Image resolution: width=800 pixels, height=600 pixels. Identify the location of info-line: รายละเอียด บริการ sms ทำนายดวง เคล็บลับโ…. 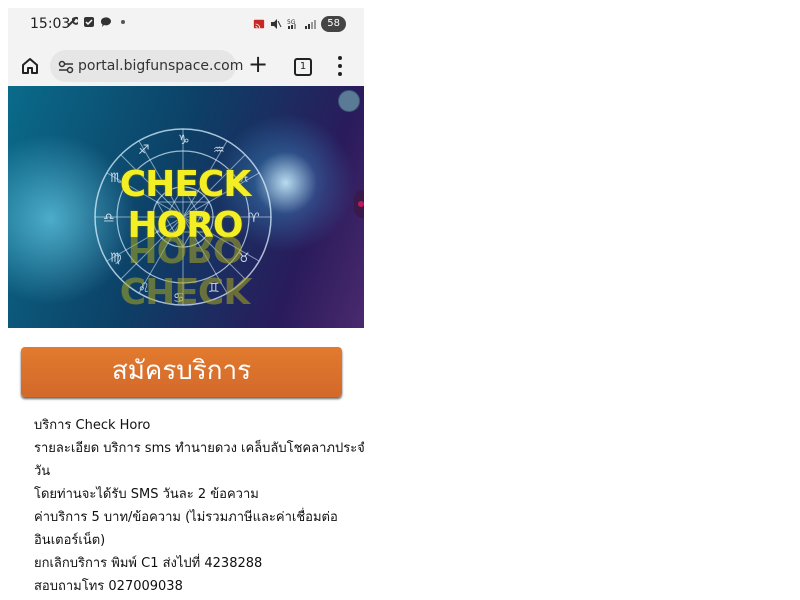
(199, 448).